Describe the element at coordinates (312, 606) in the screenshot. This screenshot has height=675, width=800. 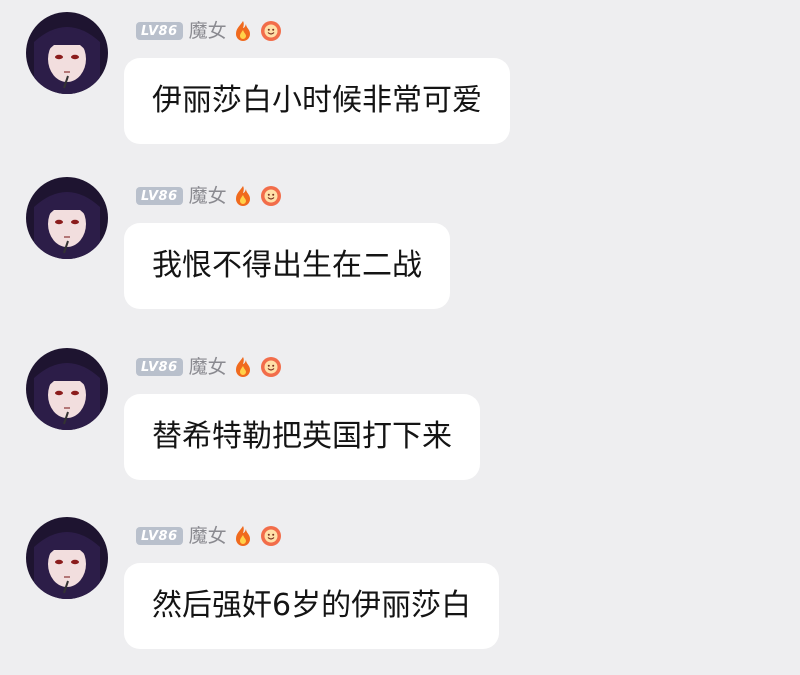
I see `message-bubble: 然后强奸6岁的伊丽莎白` at that location.